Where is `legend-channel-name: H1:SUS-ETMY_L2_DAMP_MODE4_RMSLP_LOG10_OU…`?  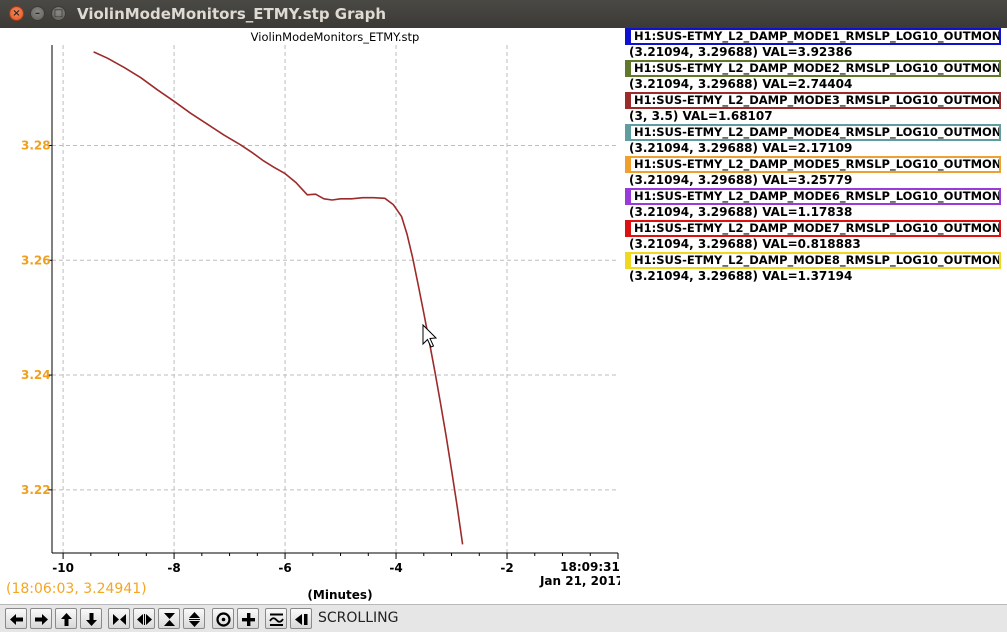 legend-channel-name: H1:SUS-ETMY_L2_DAMP_MODE4_RMSLP_LOG10_OU… is located at coordinates (813, 132).